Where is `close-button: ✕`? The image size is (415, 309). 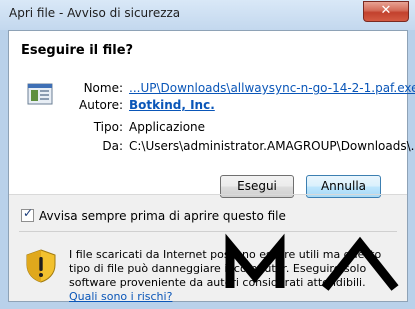 close-button: ✕ is located at coordinates (386, 11).